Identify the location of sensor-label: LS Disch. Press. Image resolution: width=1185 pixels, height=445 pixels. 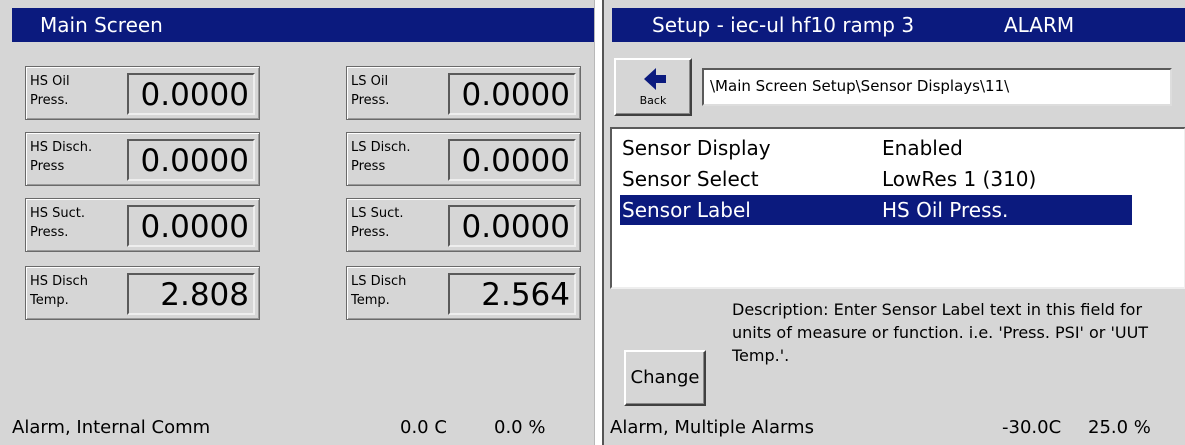
(381, 157).